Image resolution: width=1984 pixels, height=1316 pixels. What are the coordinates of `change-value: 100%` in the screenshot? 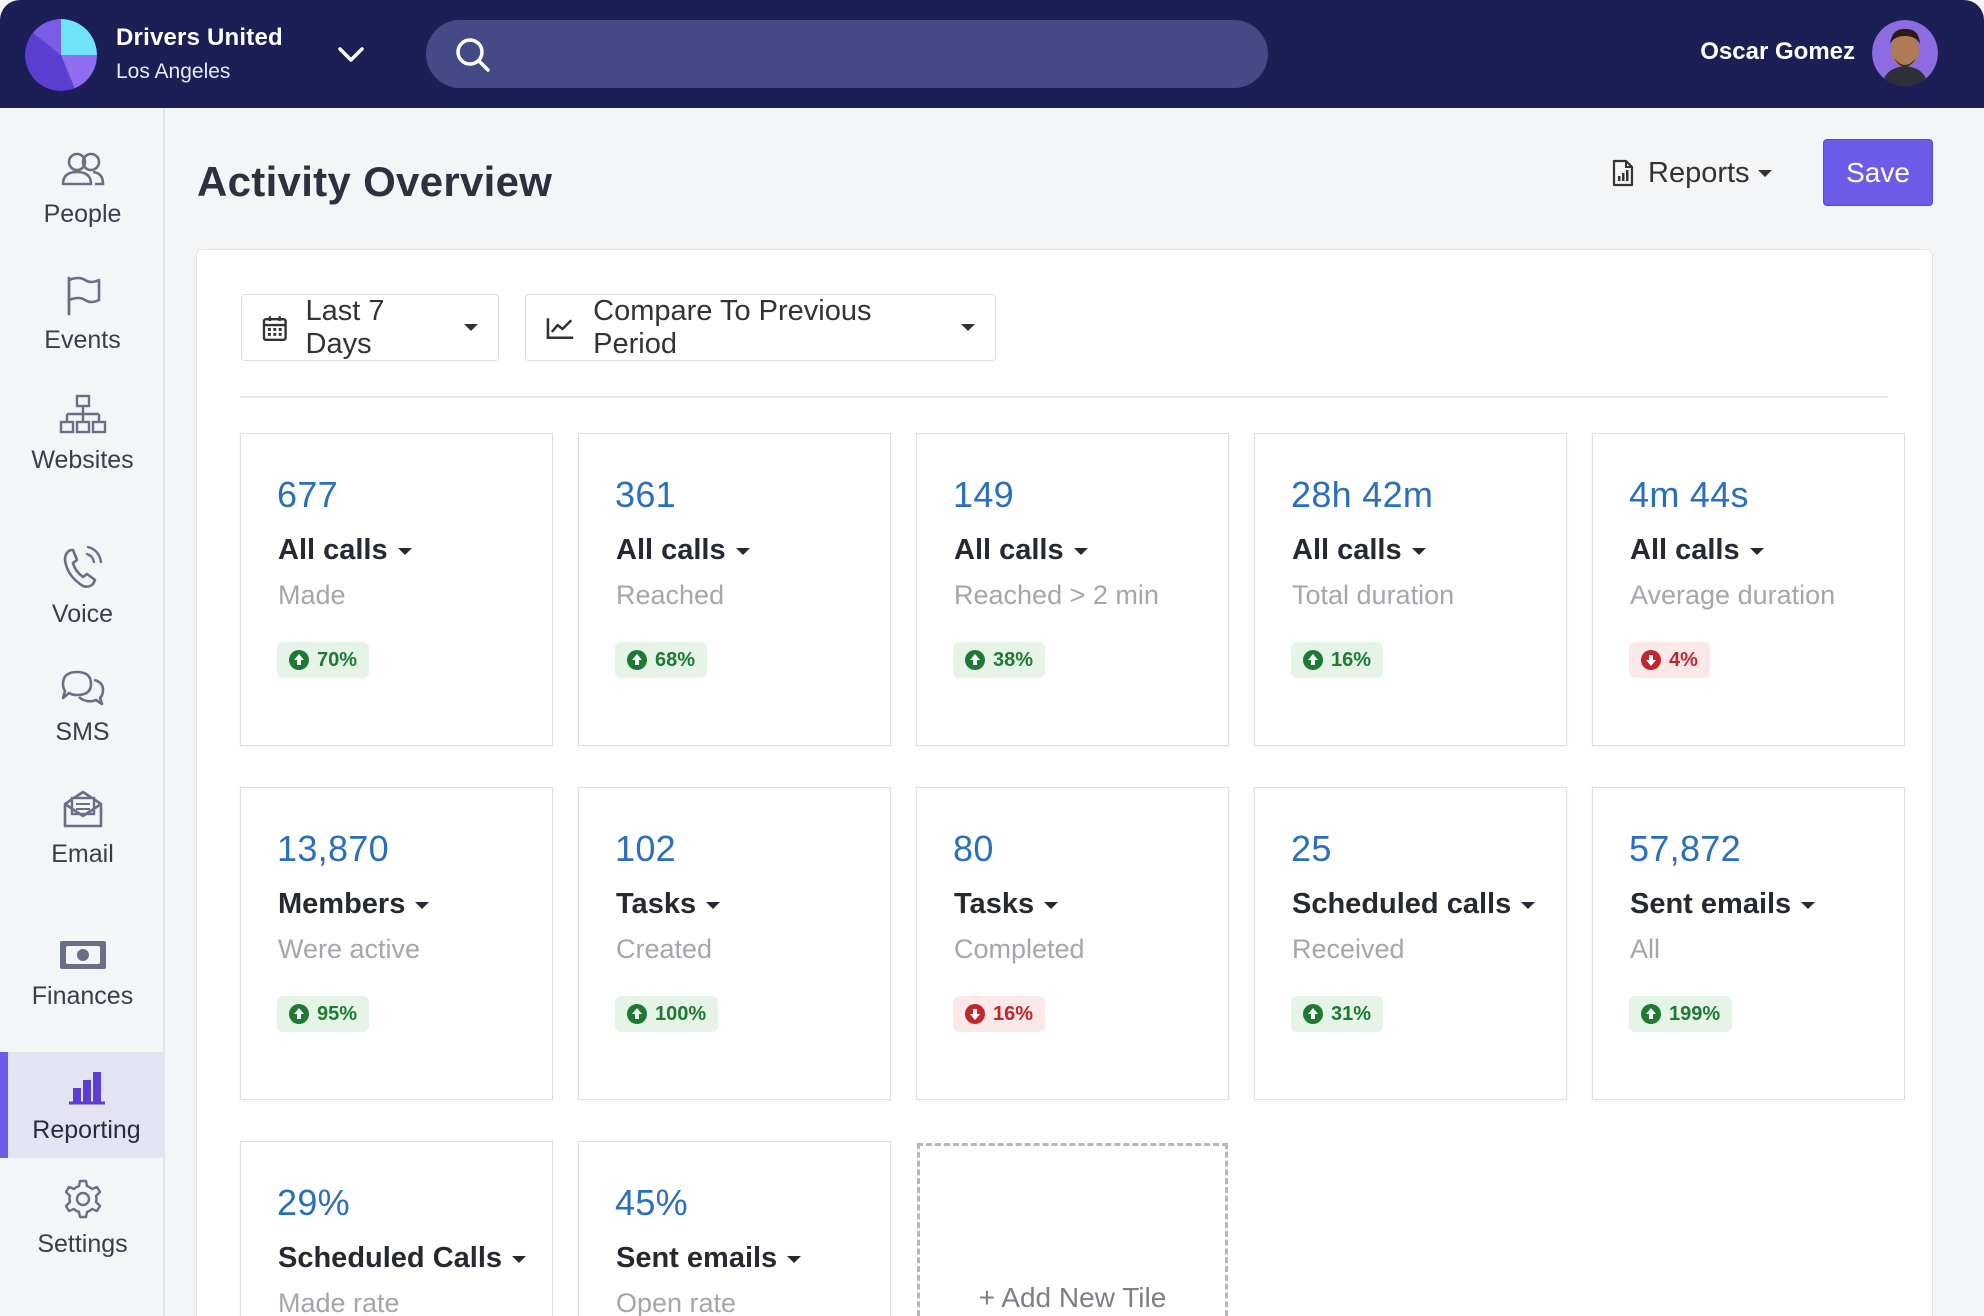 It's located at (681, 1013).